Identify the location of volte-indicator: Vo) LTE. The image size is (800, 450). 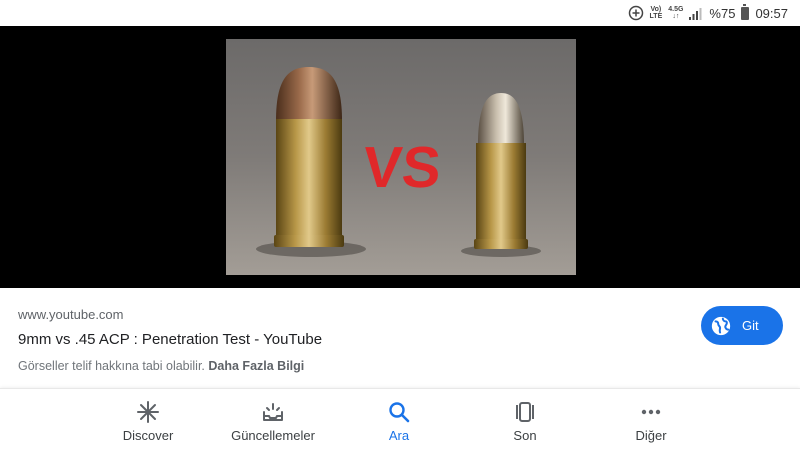
(656, 13).